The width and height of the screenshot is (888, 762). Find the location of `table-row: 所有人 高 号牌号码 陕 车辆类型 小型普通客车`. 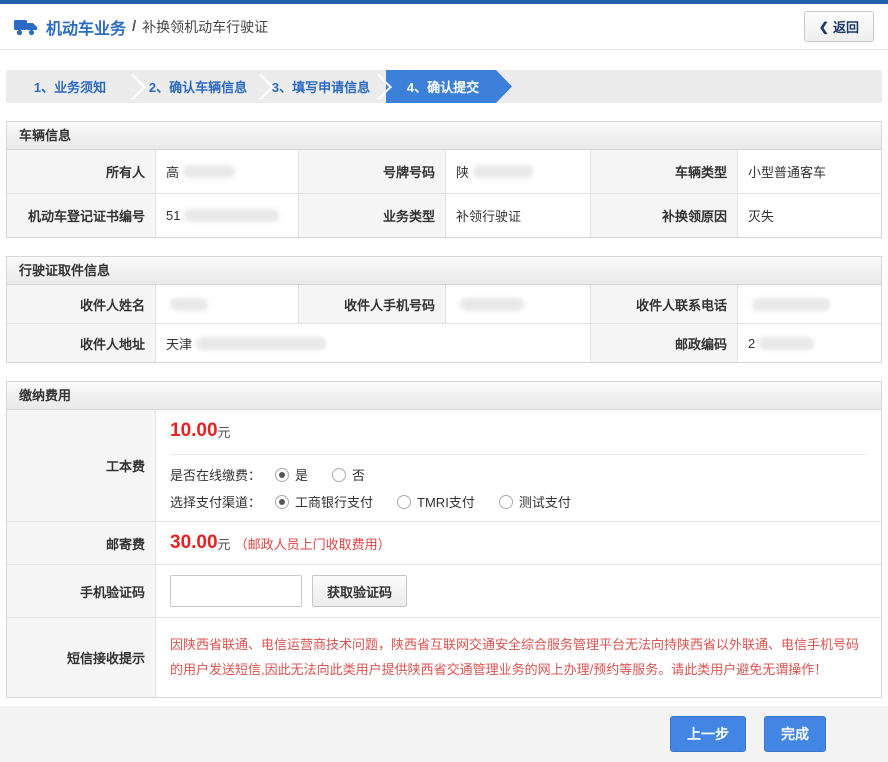

table-row: 所有人 高 号牌号码 陕 车辆类型 小型普通客车 is located at coordinates (444, 171).